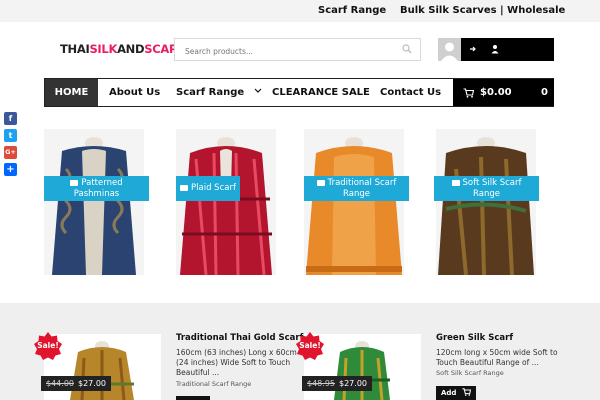 Image resolution: width=600 pixels, height=400 pixels. Describe the element at coordinates (122, 49) in the screenshot. I see `site-logo: THAISILKANDSCARF` at that location.